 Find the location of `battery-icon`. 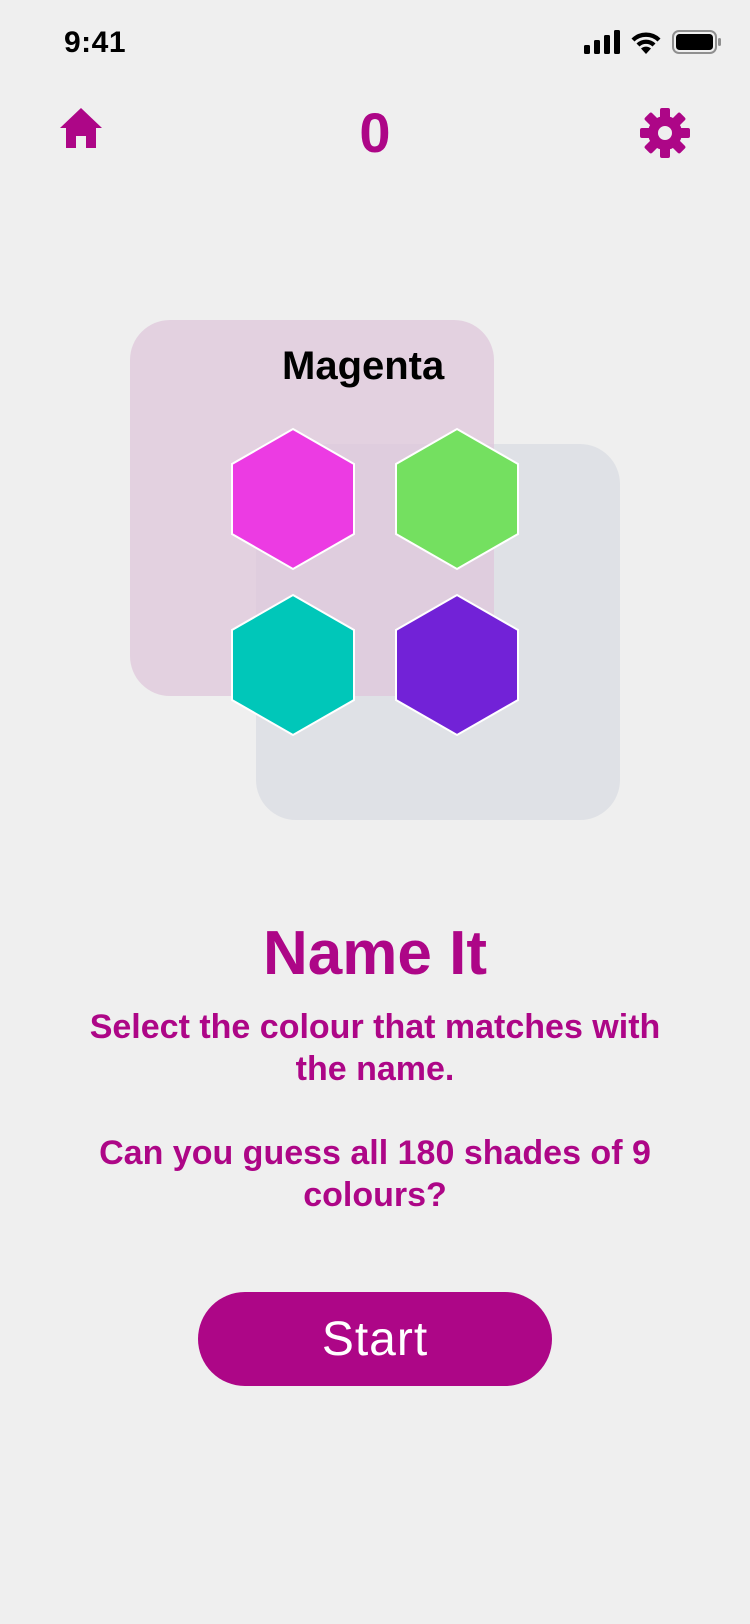

battery-icon is located at coordinates (696, 42).